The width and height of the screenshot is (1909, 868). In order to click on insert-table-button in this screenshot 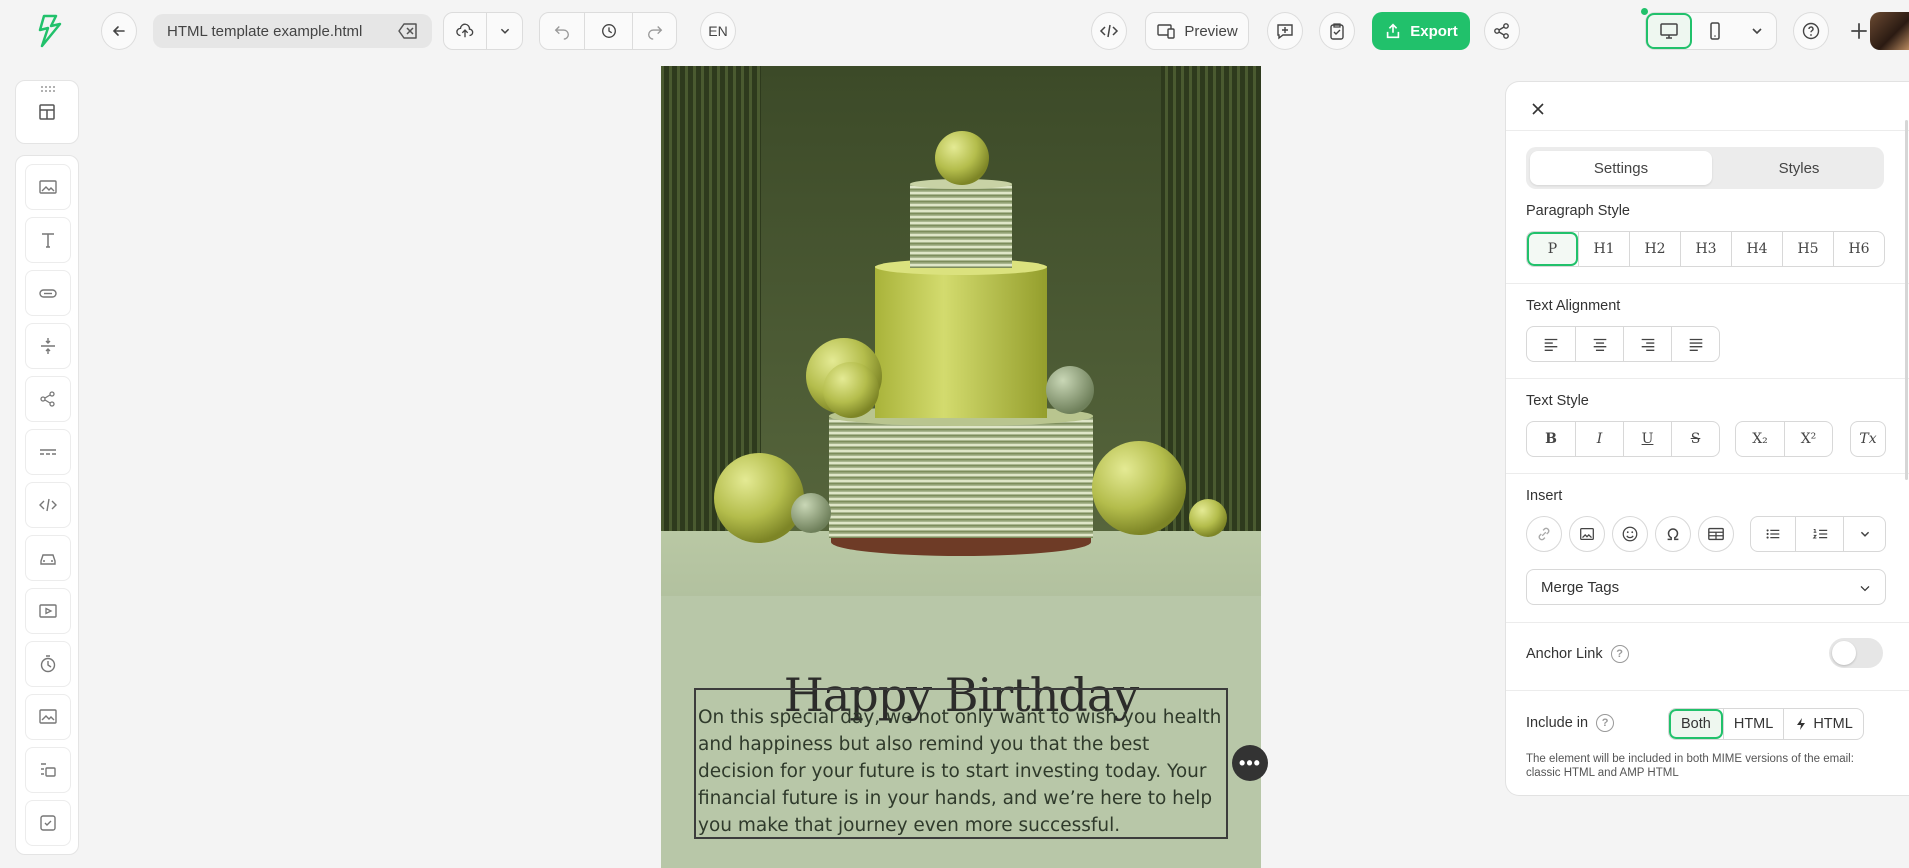, I will do `click(1716, 534)`.